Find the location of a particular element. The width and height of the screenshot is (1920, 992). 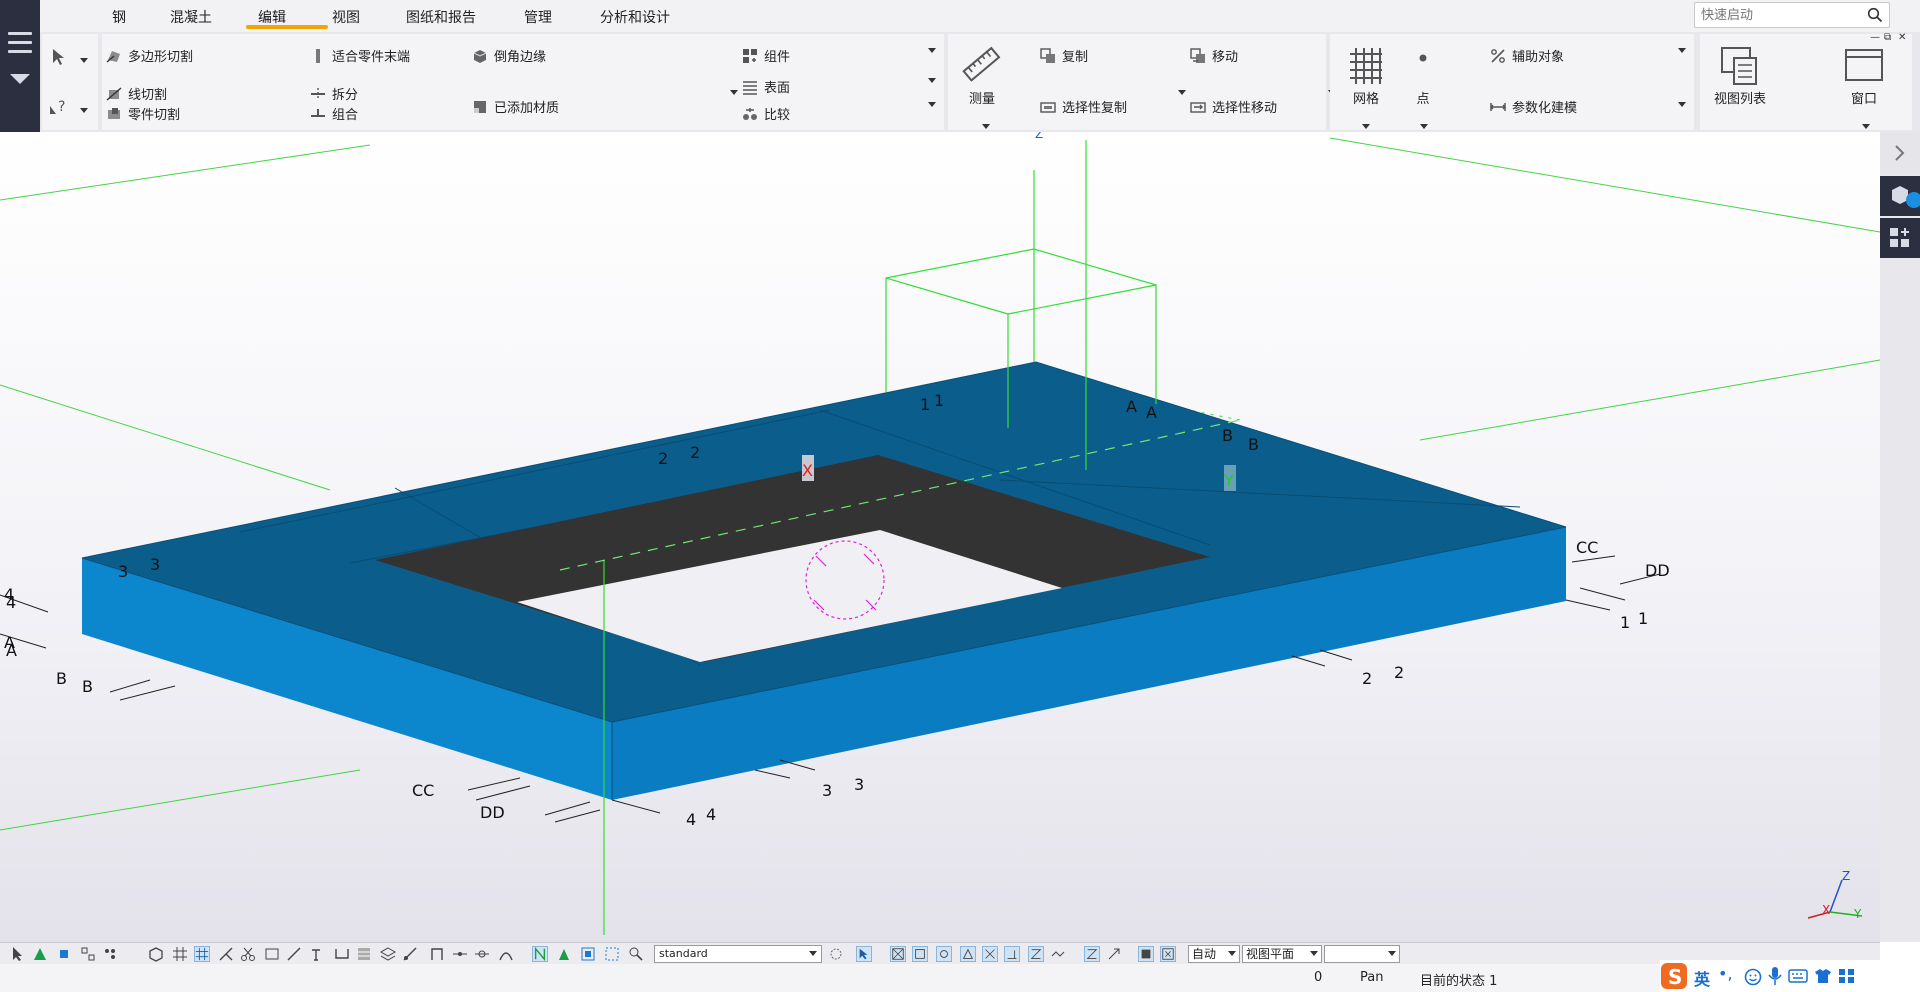

select-line-icon is located at coordinates (294, 954).